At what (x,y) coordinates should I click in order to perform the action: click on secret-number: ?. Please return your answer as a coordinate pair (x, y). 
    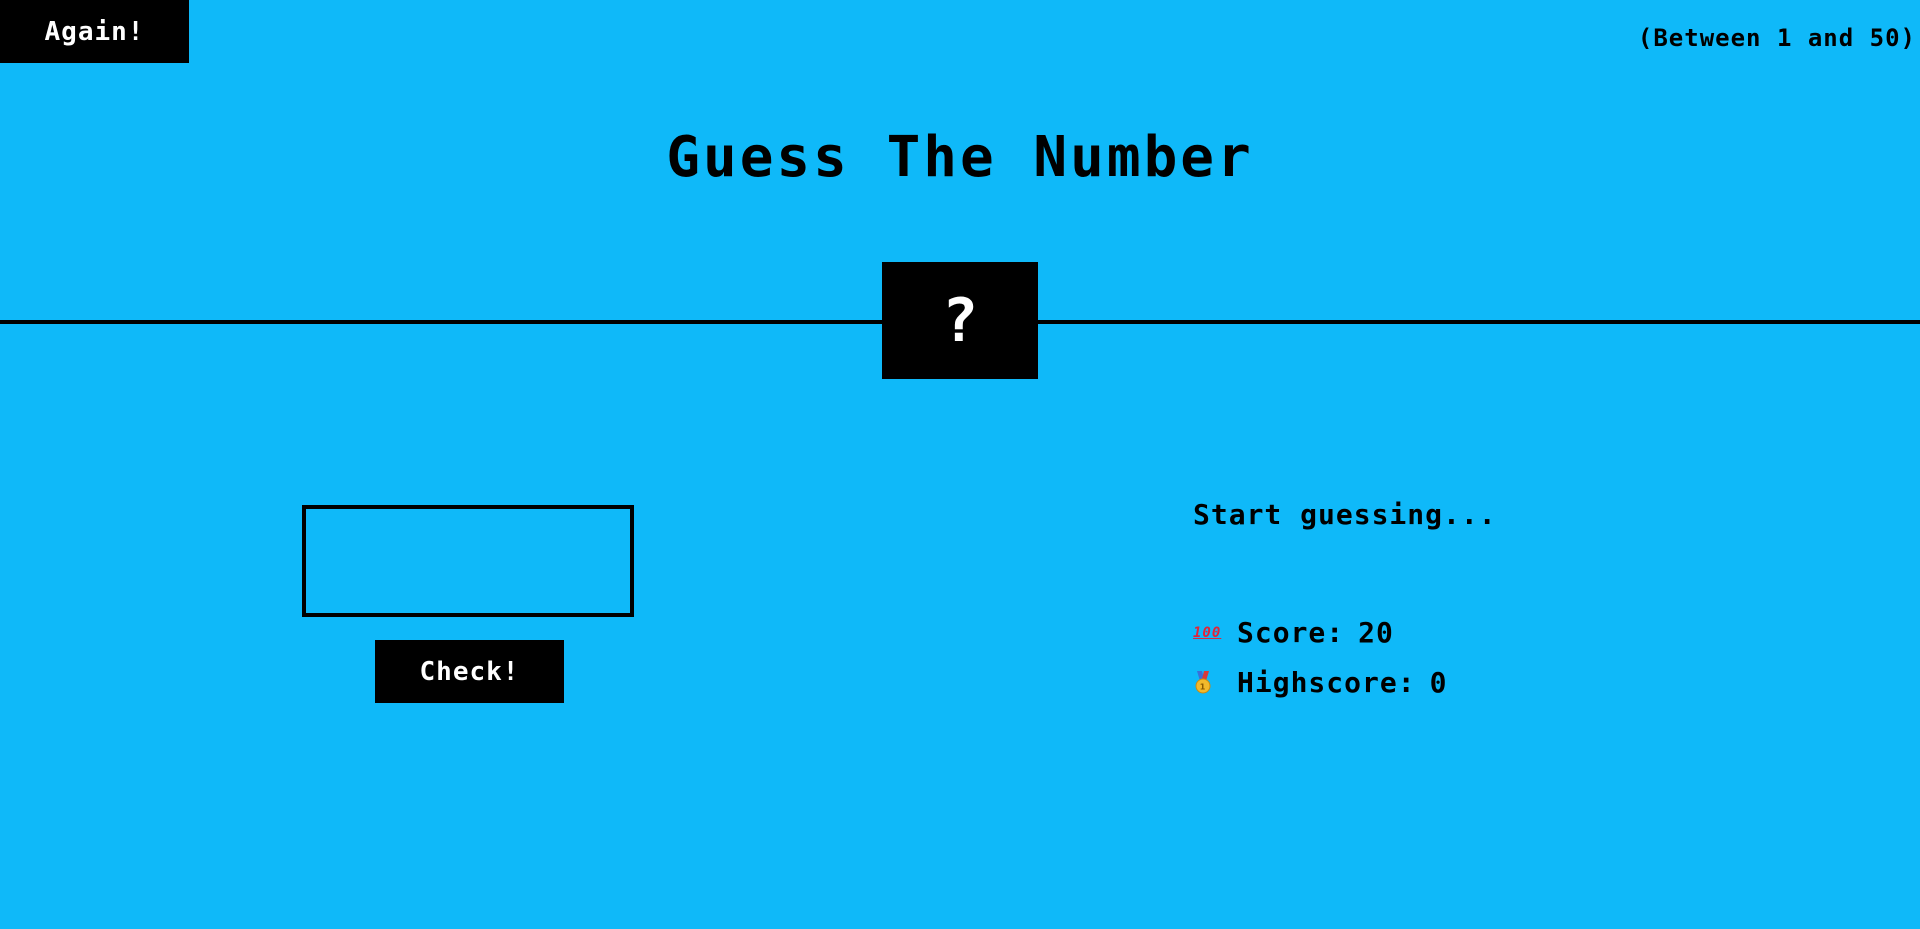
    Looking at the image, I should click on (960, 320).